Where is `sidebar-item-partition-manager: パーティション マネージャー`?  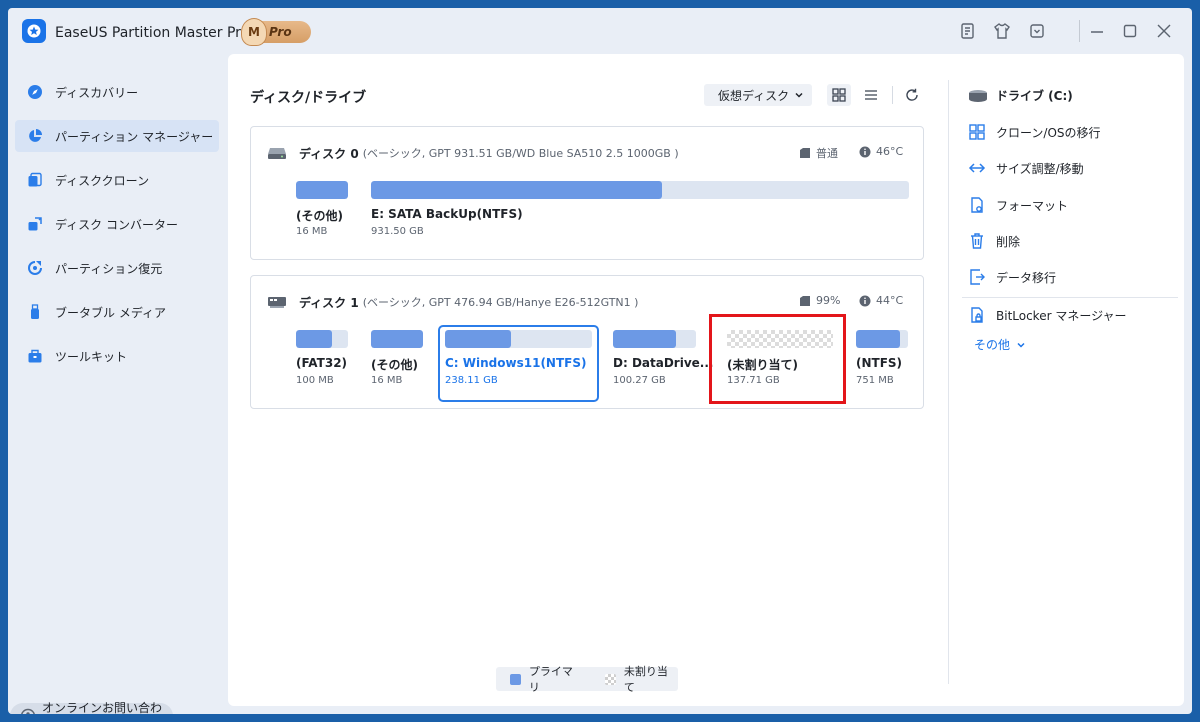 sidebar-item-partition-manager: パーティション マネージャー is located at coordinates (117, 136).